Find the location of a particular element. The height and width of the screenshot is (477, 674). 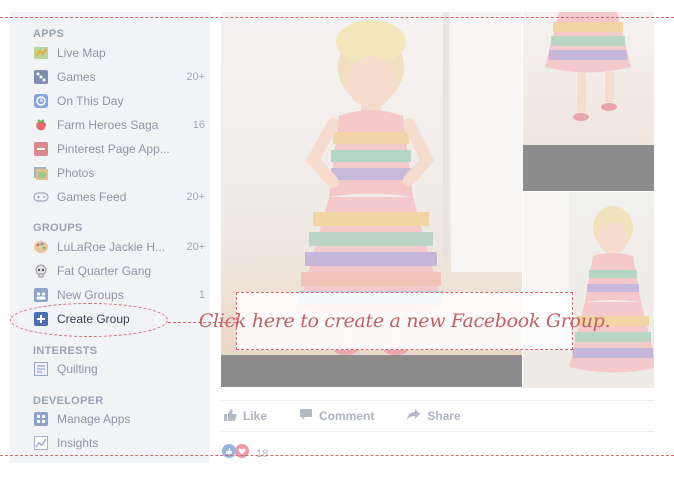

palette-icon is located at coordinates (41, 247).